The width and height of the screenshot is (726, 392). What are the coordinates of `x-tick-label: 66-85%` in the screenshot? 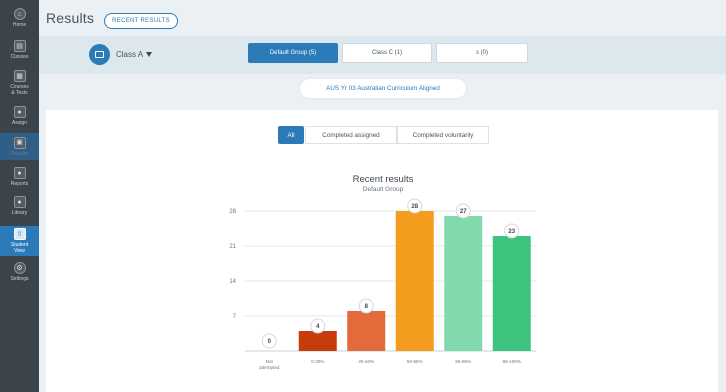 It's located at (463, 361).